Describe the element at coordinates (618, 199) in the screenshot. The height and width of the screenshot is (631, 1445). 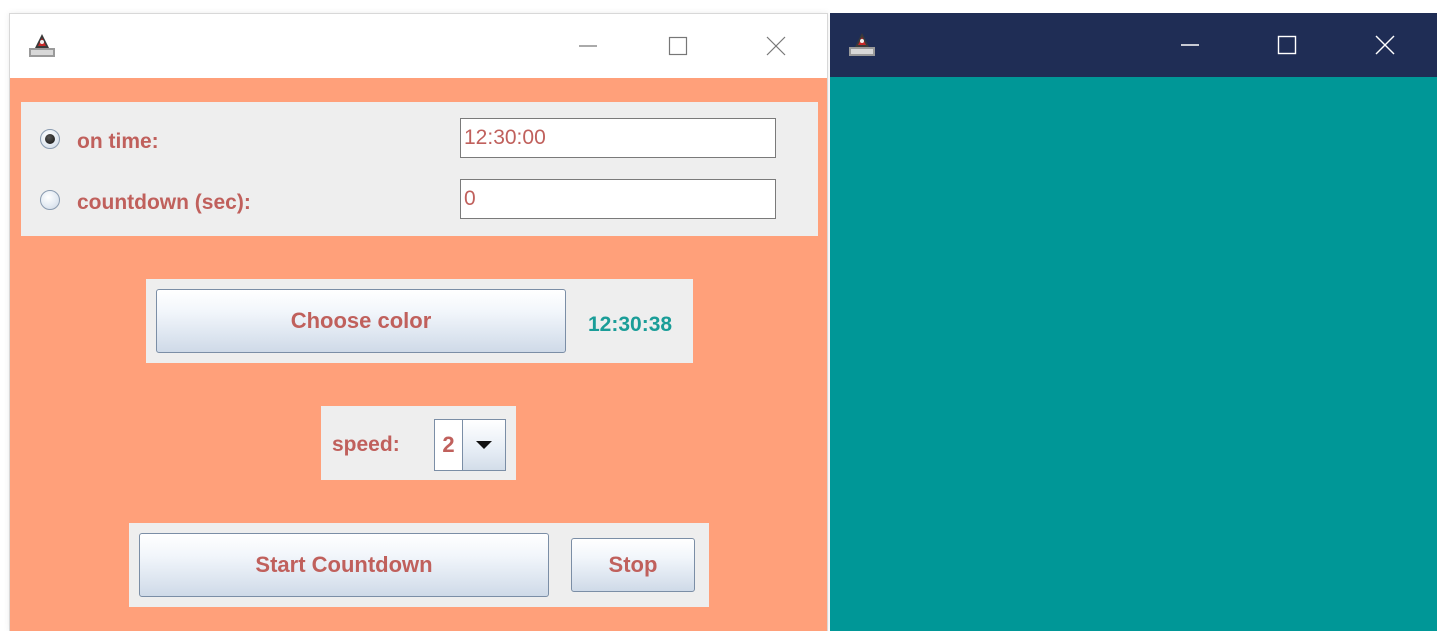
I see `countdown-input: 0` at that location.